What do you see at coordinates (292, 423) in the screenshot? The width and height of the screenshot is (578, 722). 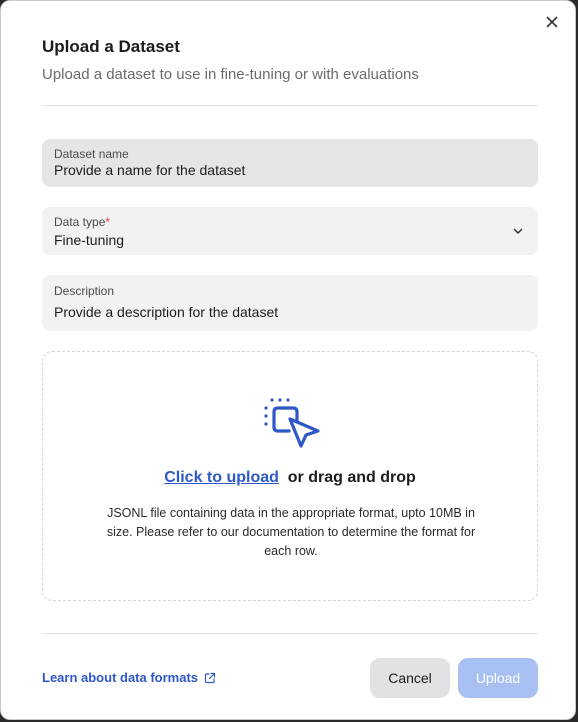 I see `select-pointer-icon` at bounding box center [292, 423].